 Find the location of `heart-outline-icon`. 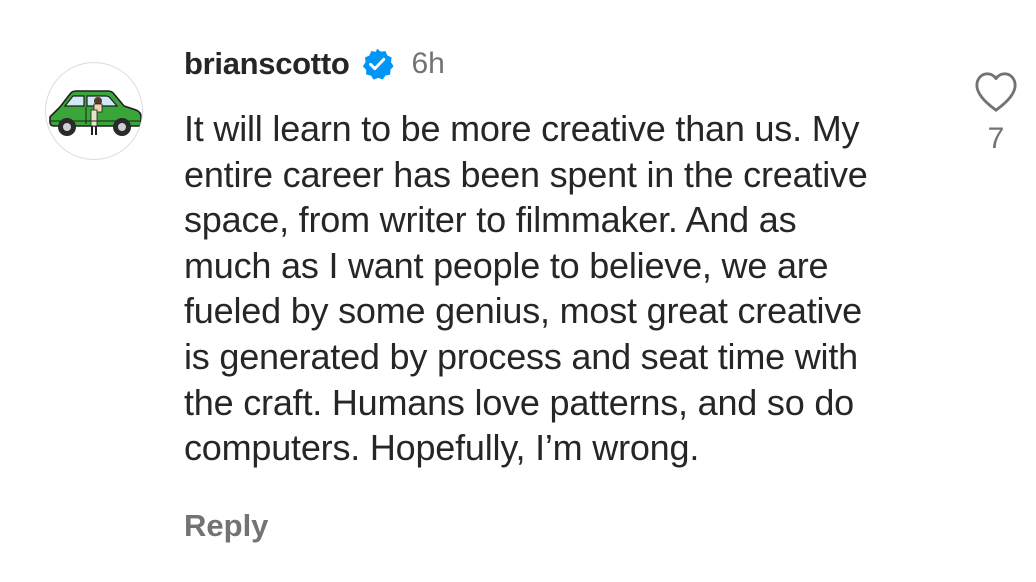

heart-outline-icon is located at coordinates (996, 92).